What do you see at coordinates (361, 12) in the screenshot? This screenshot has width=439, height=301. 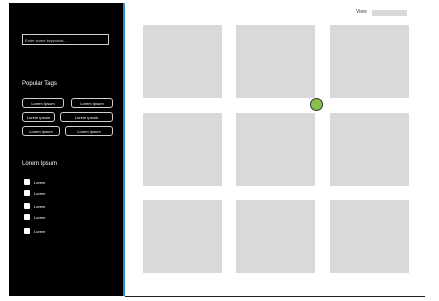 I see `view-label: View` at bounding box center [361, 12].